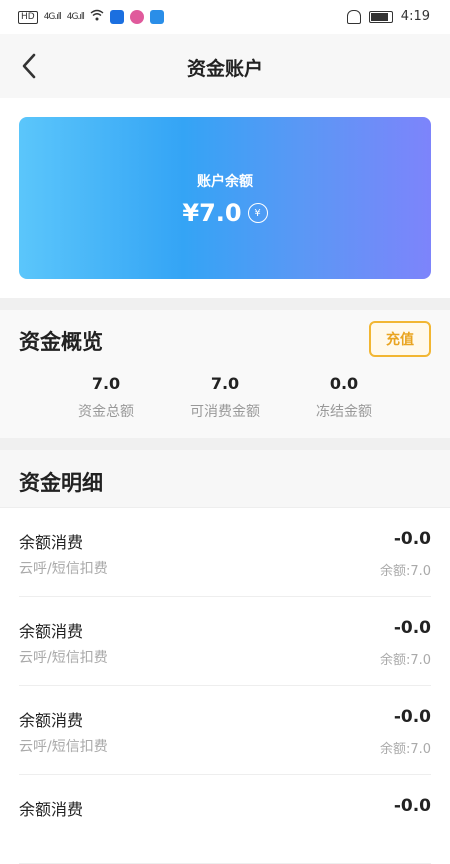  I want to click on yen-coin-icon: ¥, so click(257, 213).